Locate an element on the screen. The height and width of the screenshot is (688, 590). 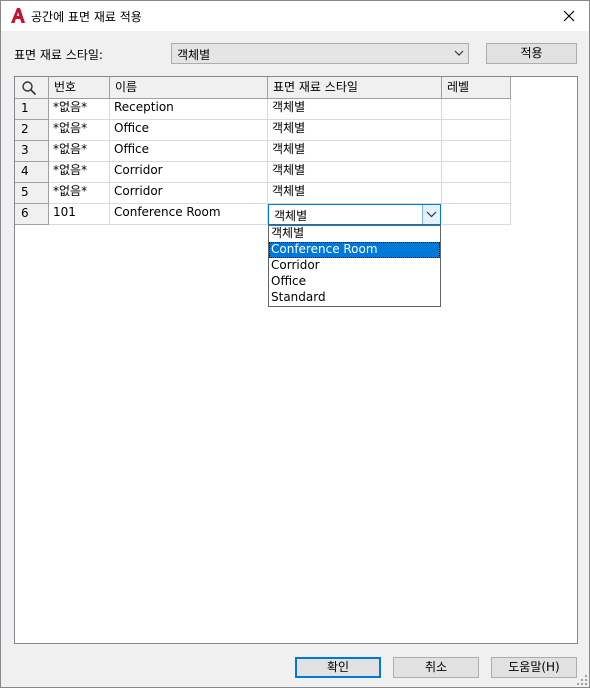
autocad-logo-icon is located at coordinates (18, 15).